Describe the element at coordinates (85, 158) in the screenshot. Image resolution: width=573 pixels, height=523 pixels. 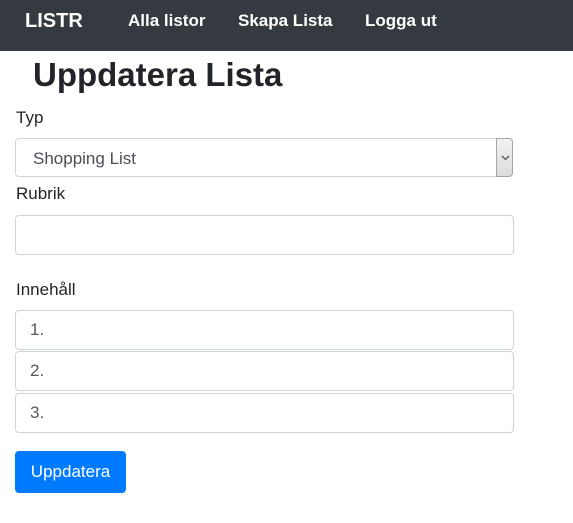
I see `type-select-value: Shopping List` at that location.